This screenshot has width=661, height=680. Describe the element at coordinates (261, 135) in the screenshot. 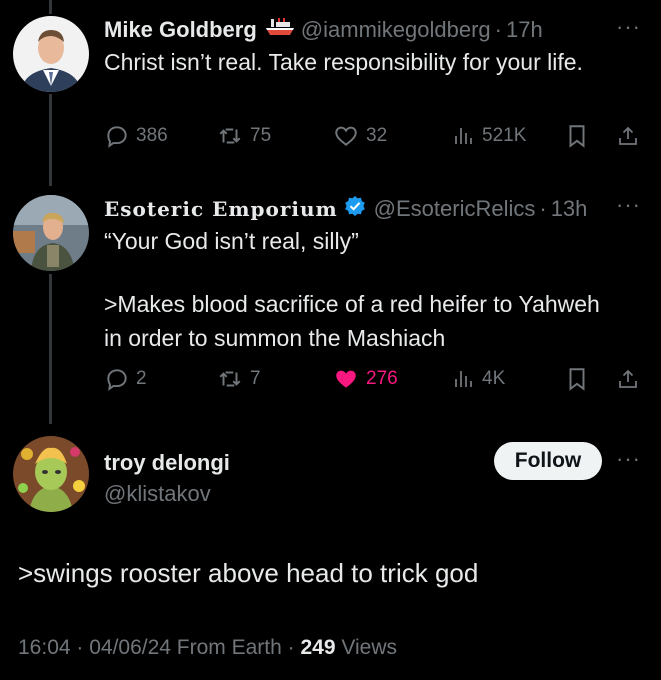

I see `repost-count: 75` at that location.